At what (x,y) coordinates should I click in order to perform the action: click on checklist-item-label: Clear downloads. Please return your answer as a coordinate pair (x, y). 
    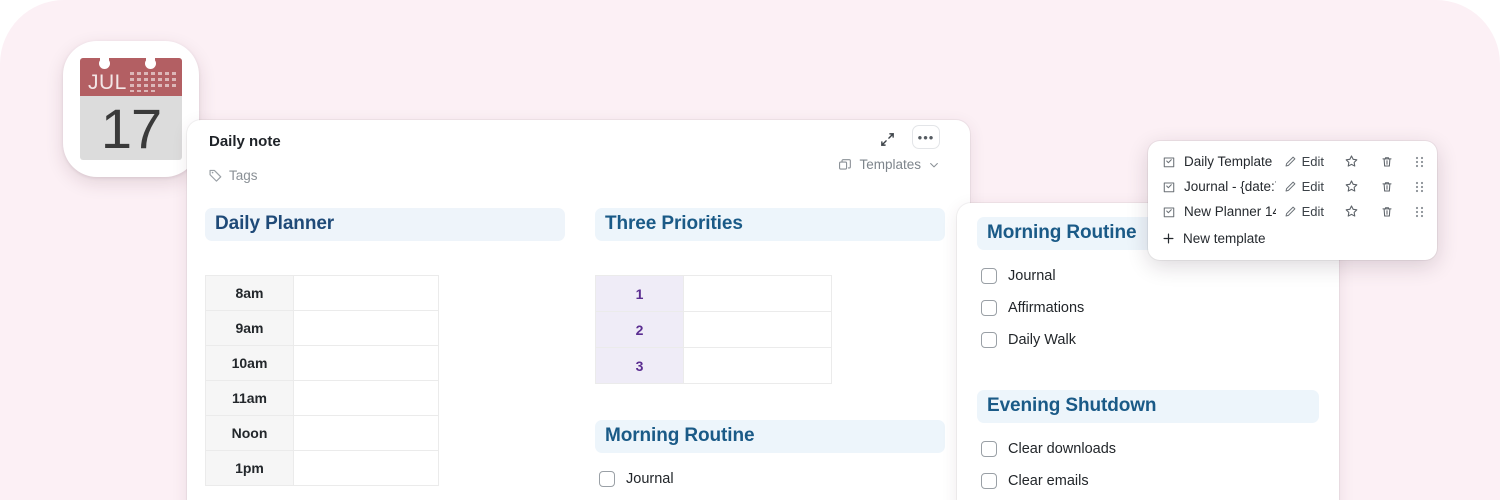
    Looking at the image, I should click on (1062, 449).